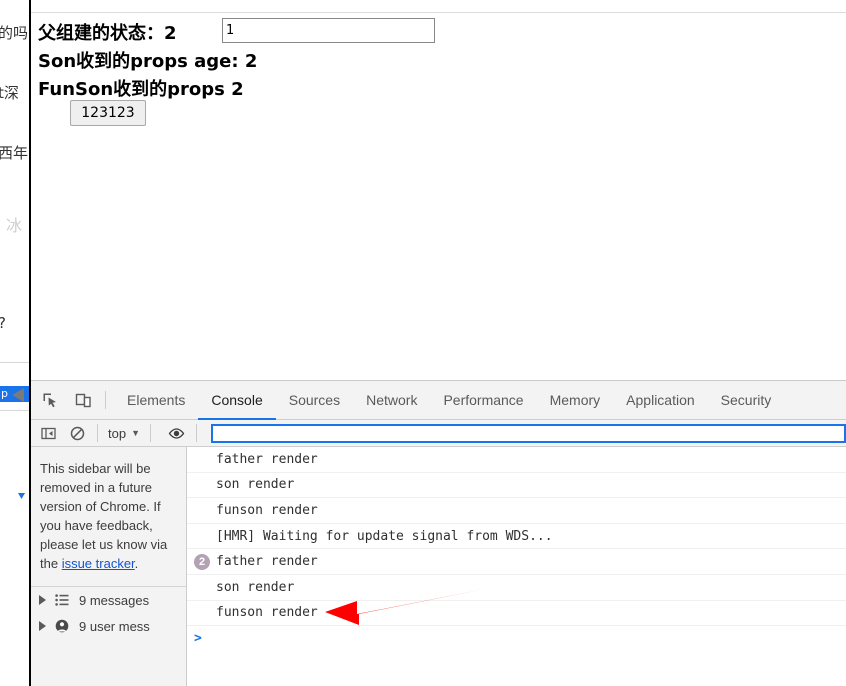 The image size is (846, 686). I want to click on inspect-element-icon, so click(50, 400).